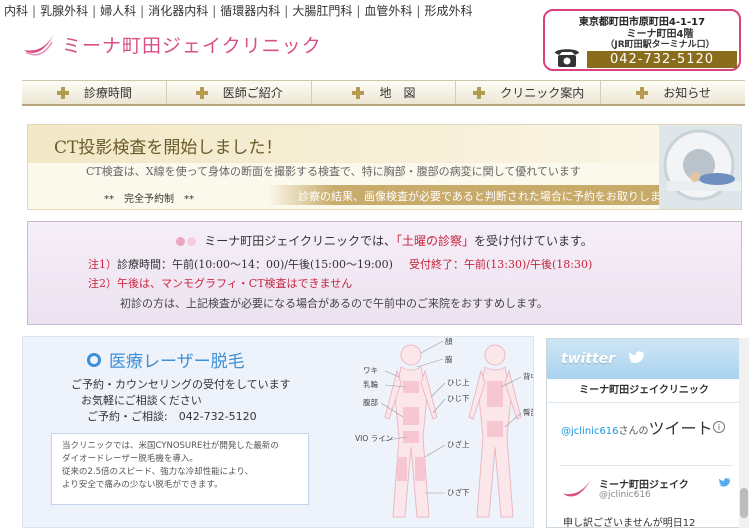 This screenshot has height=528, width=750. I want to click on main-nav: 診療時間 医師ご紹介 地 図 クリニック案内 お知らせ, so click(383, 93).